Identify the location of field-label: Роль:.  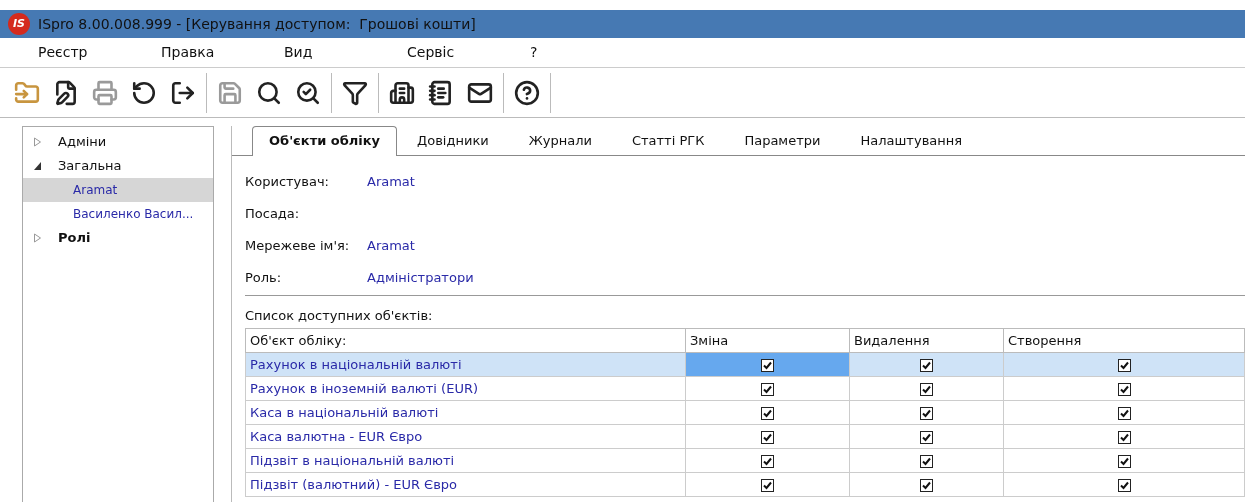
(264, 278).